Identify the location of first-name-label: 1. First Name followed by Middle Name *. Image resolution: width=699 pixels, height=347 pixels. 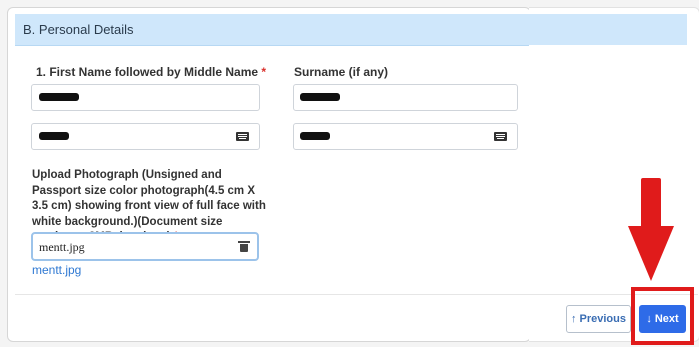
(151, 72).